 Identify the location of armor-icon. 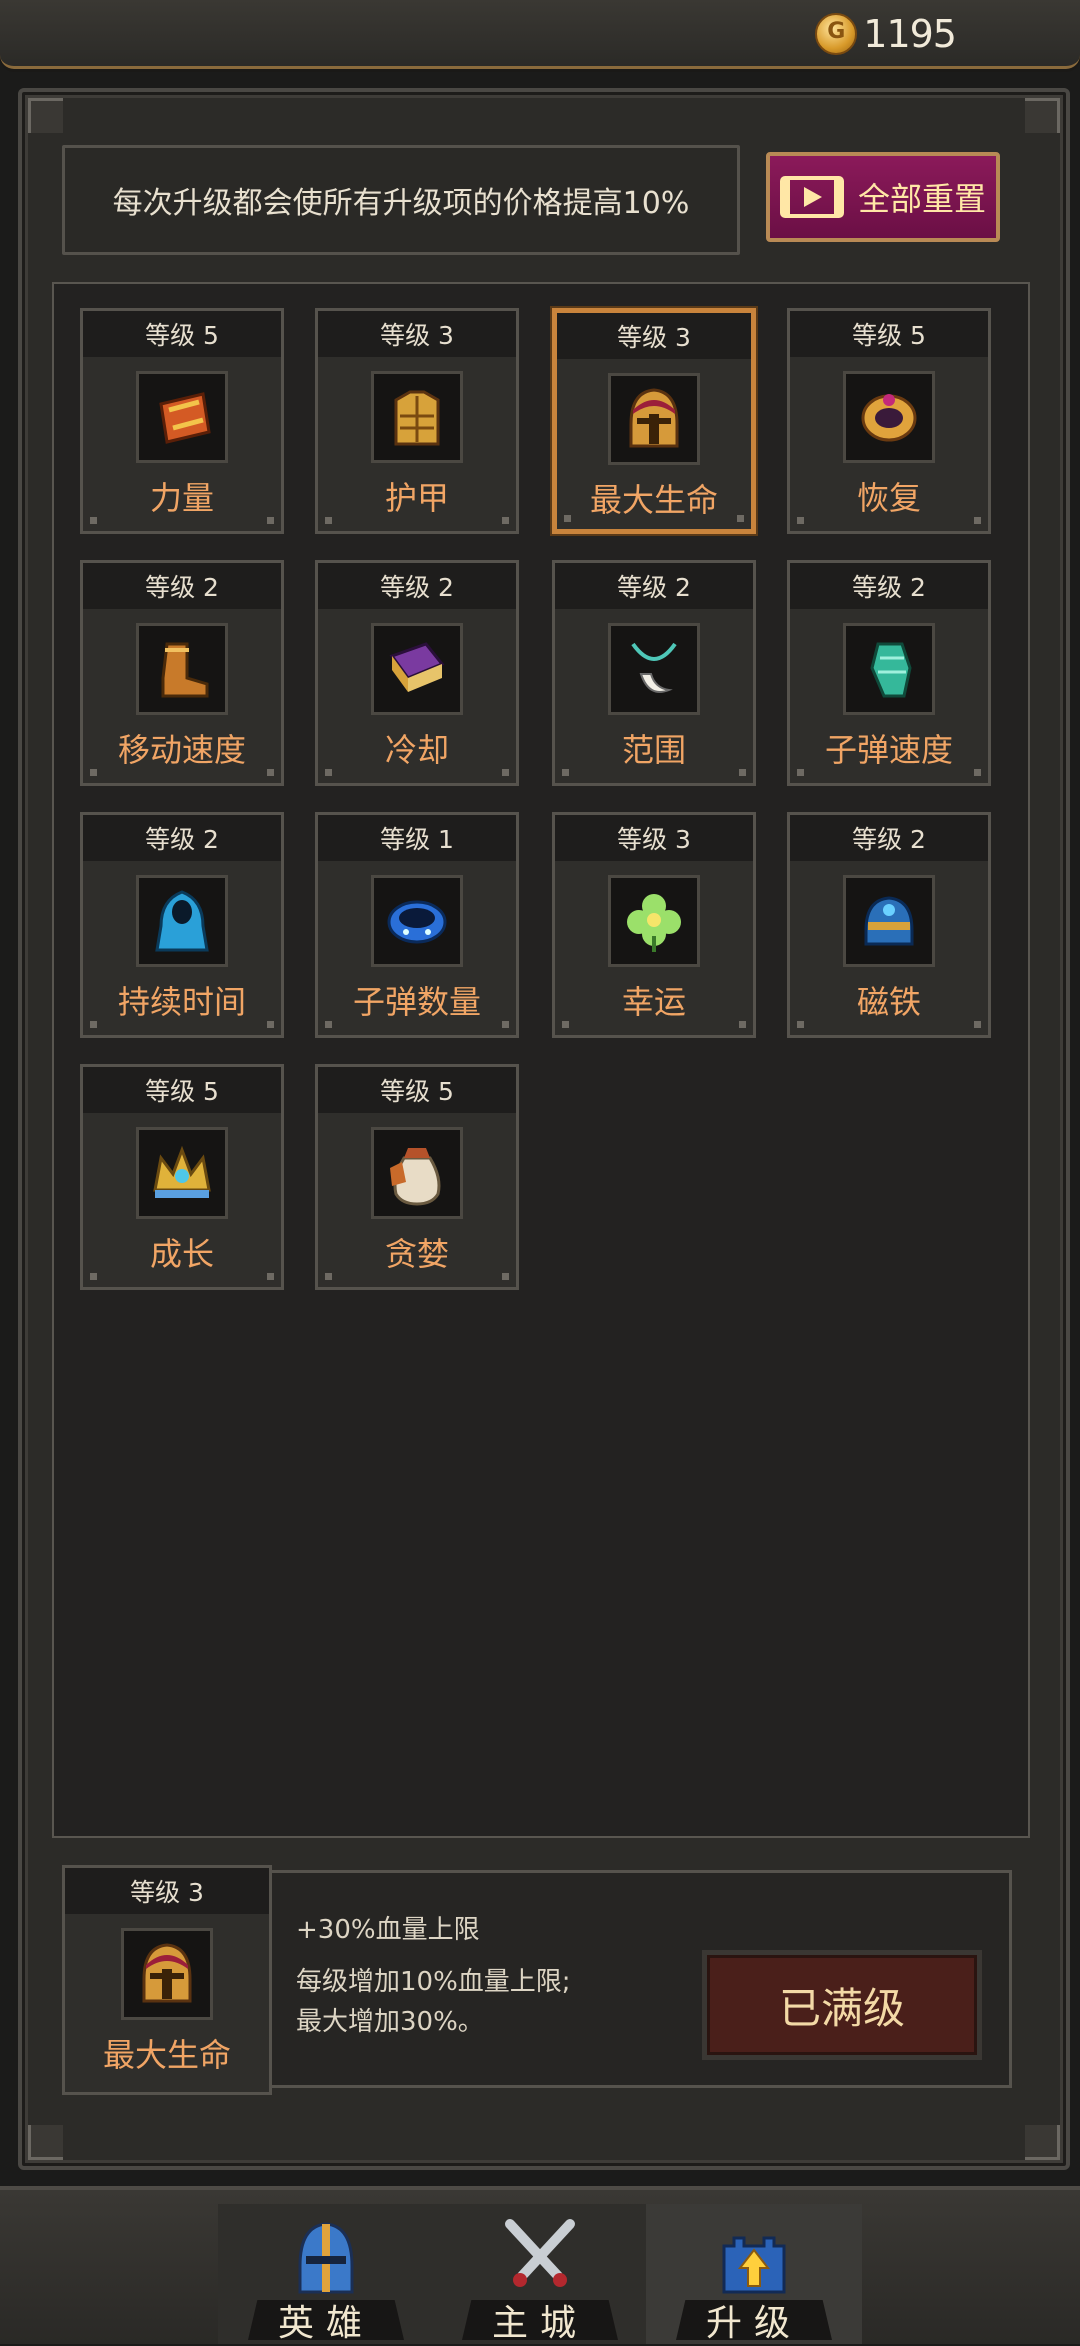
(417, 418).